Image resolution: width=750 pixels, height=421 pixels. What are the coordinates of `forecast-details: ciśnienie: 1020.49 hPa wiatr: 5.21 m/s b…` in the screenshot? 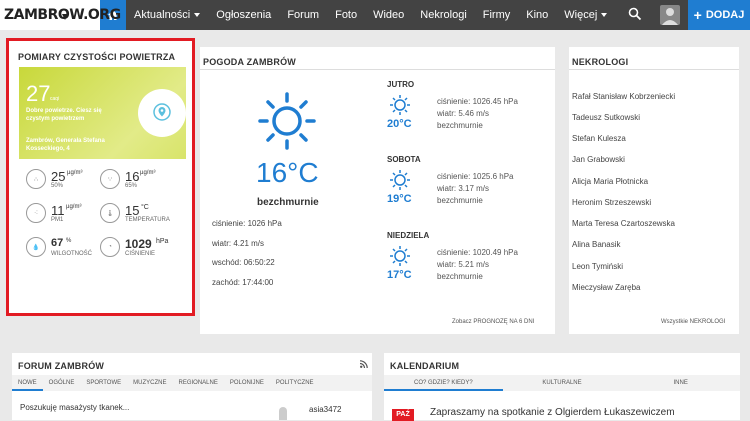 It's located at (492, 265).